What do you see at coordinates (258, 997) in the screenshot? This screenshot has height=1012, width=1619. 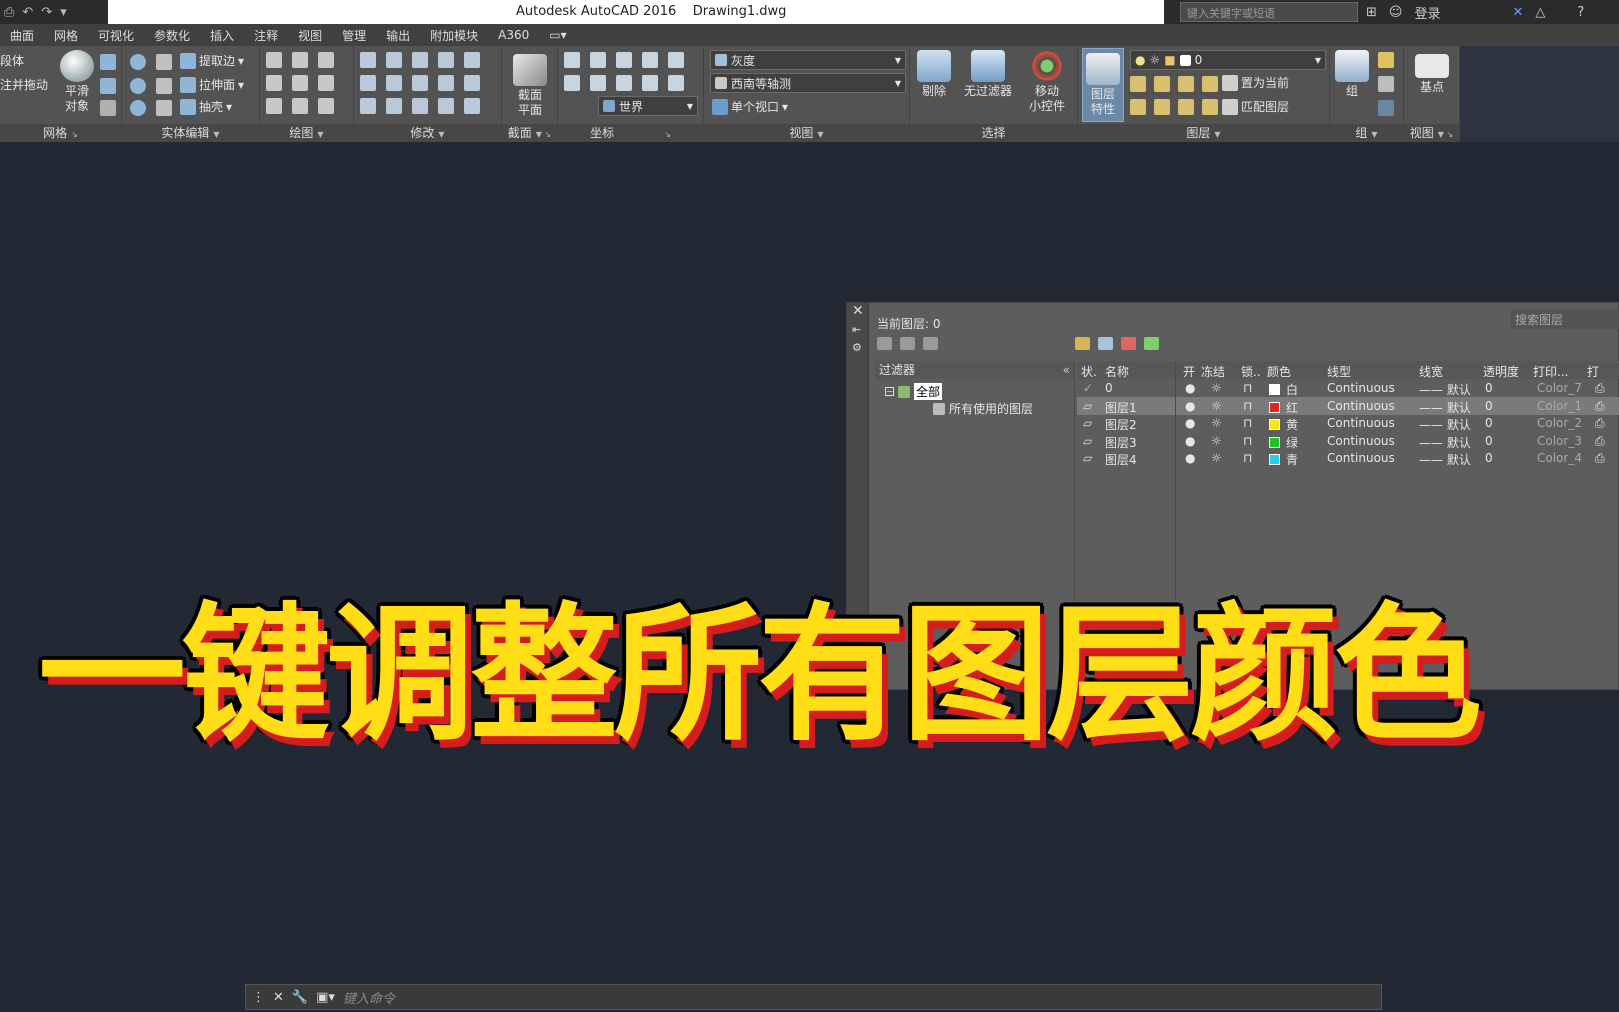 I see `drag-handle-icon: ⋮` at bounding box center [258, 997].